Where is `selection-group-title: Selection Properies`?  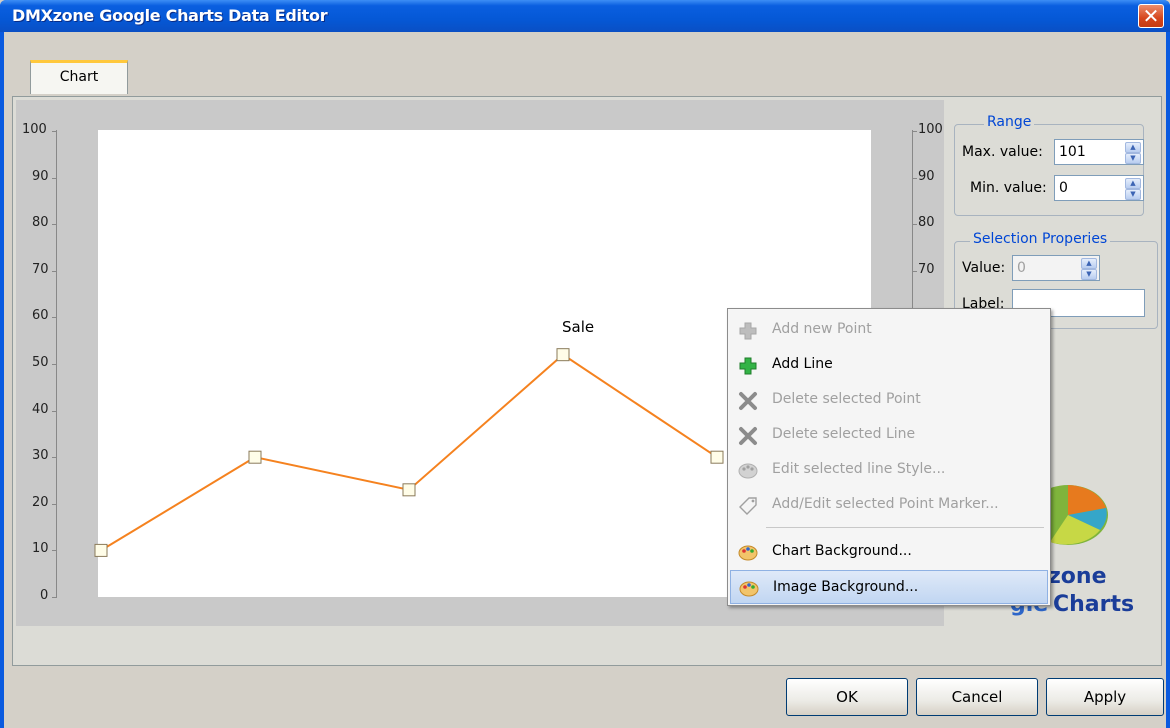
selection-group-title: Selection Properies is located at coordinates (1040, 239).